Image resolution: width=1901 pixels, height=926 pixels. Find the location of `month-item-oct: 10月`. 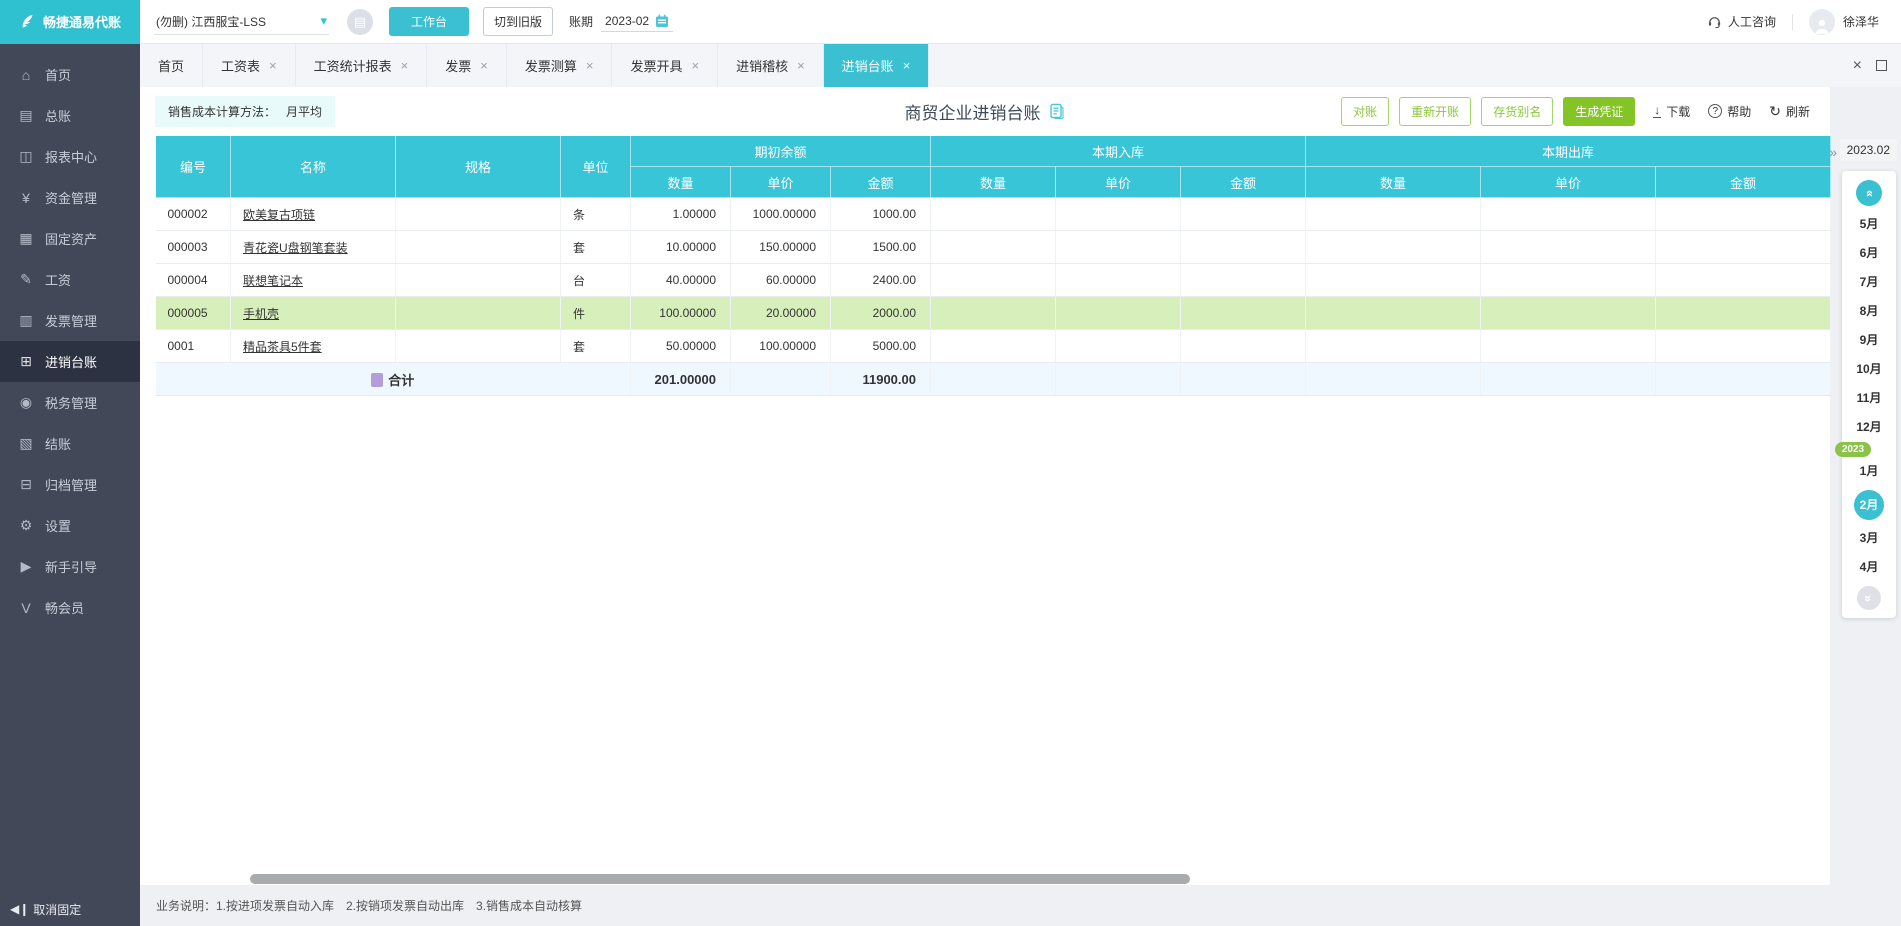

month-item-oct: 10月 is located at coordinates (1868, 369).